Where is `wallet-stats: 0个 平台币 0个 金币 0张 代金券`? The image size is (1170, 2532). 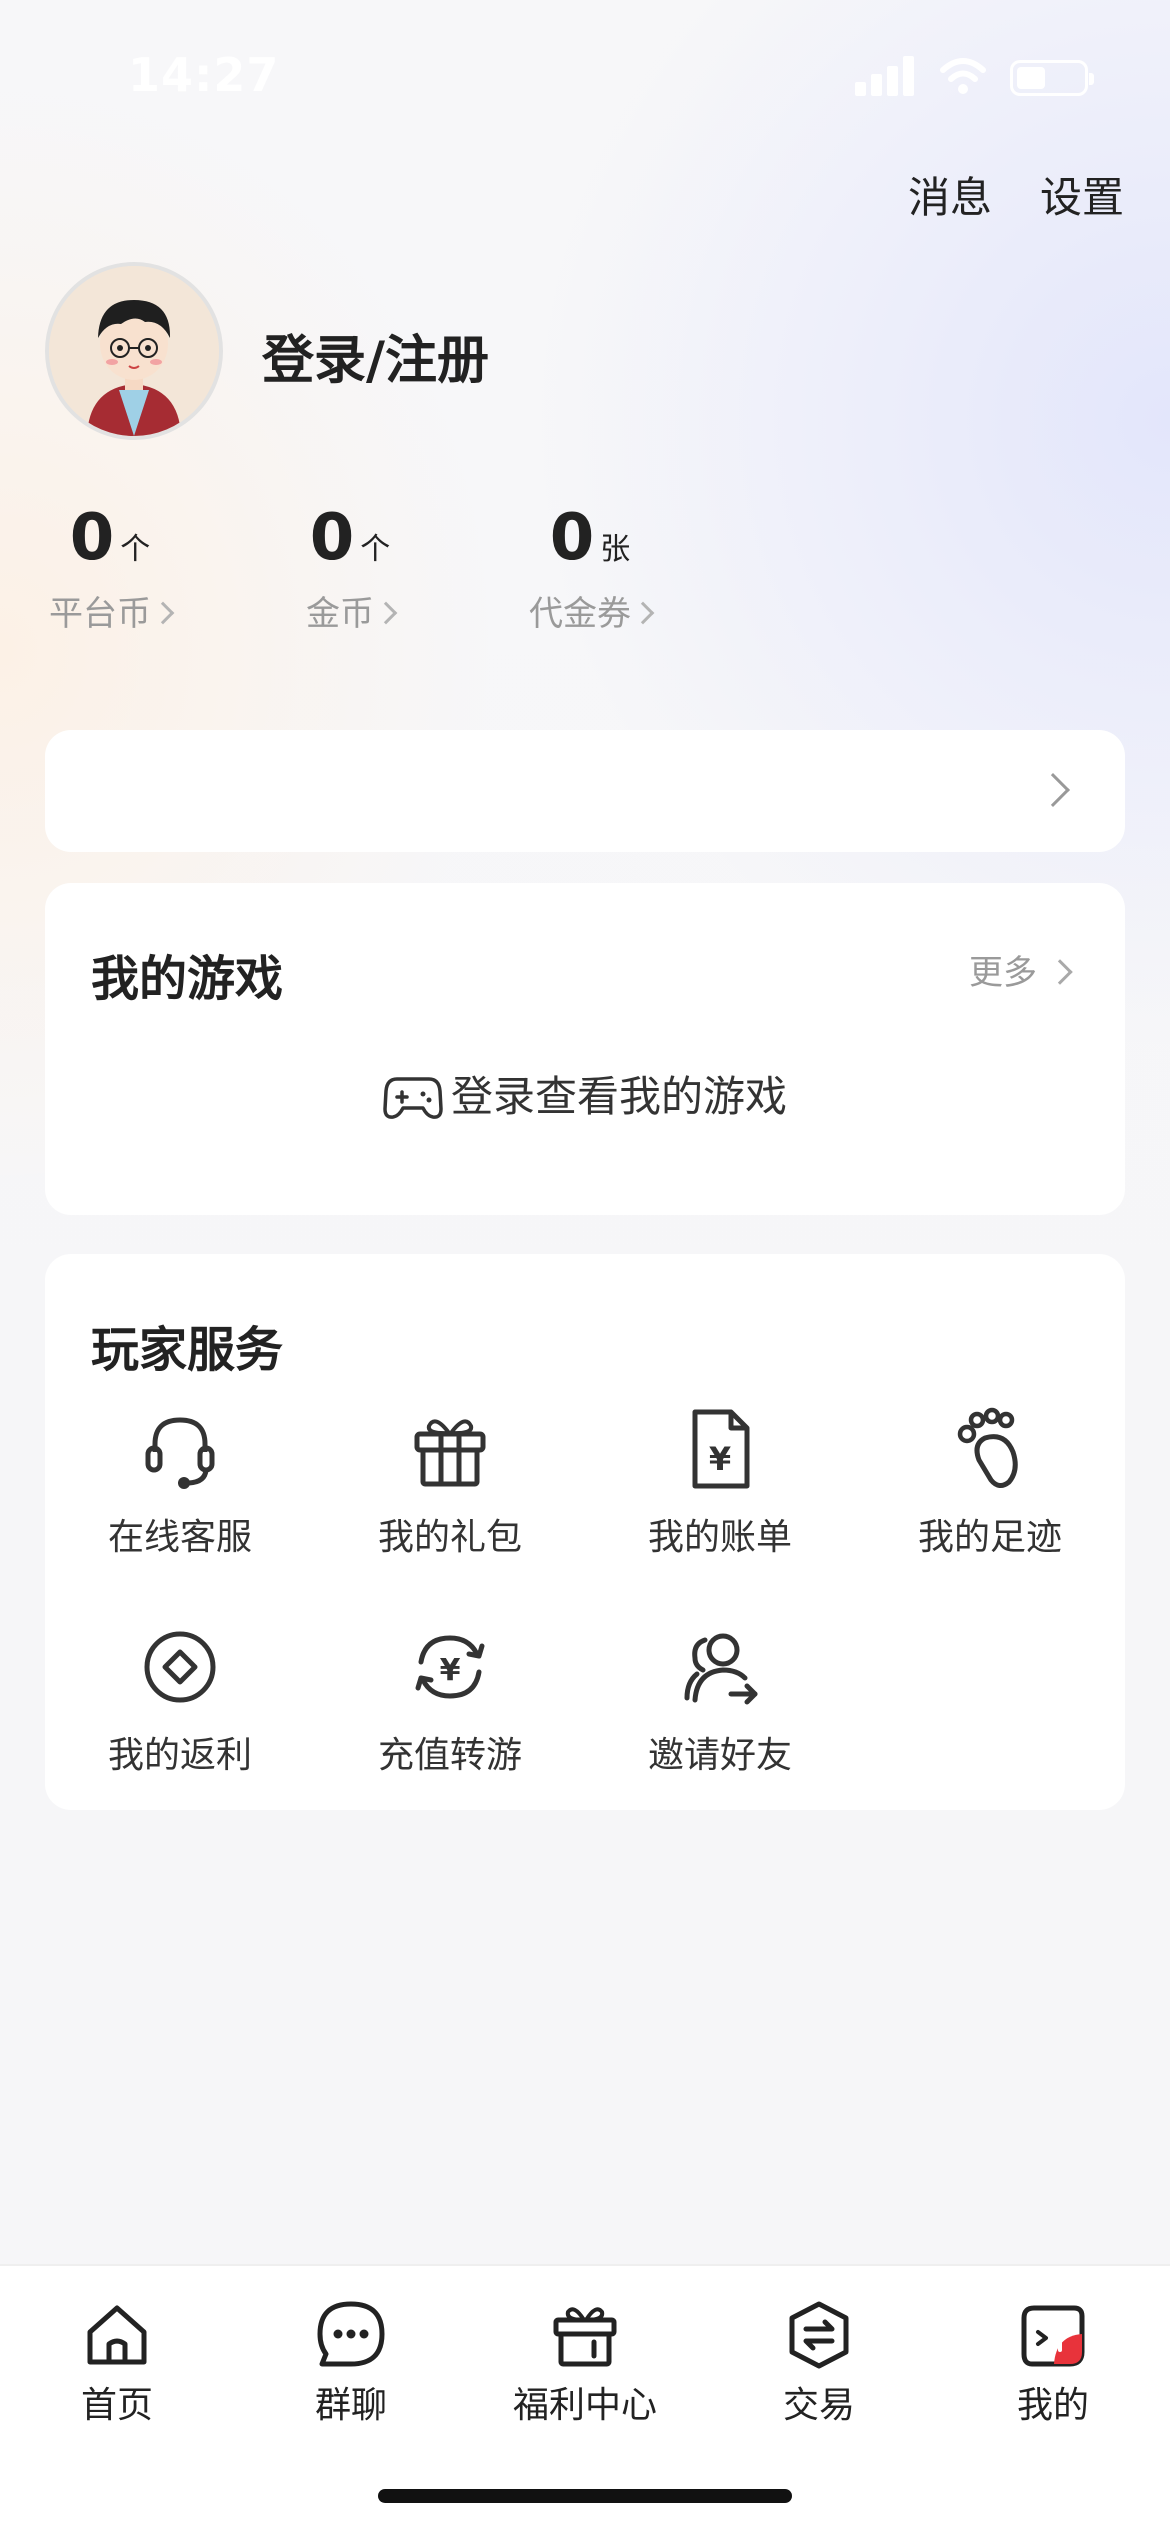 wallet-stats: 0个 平台币 0个 金币 0张 代金券 is located at coordinates (585, 570).